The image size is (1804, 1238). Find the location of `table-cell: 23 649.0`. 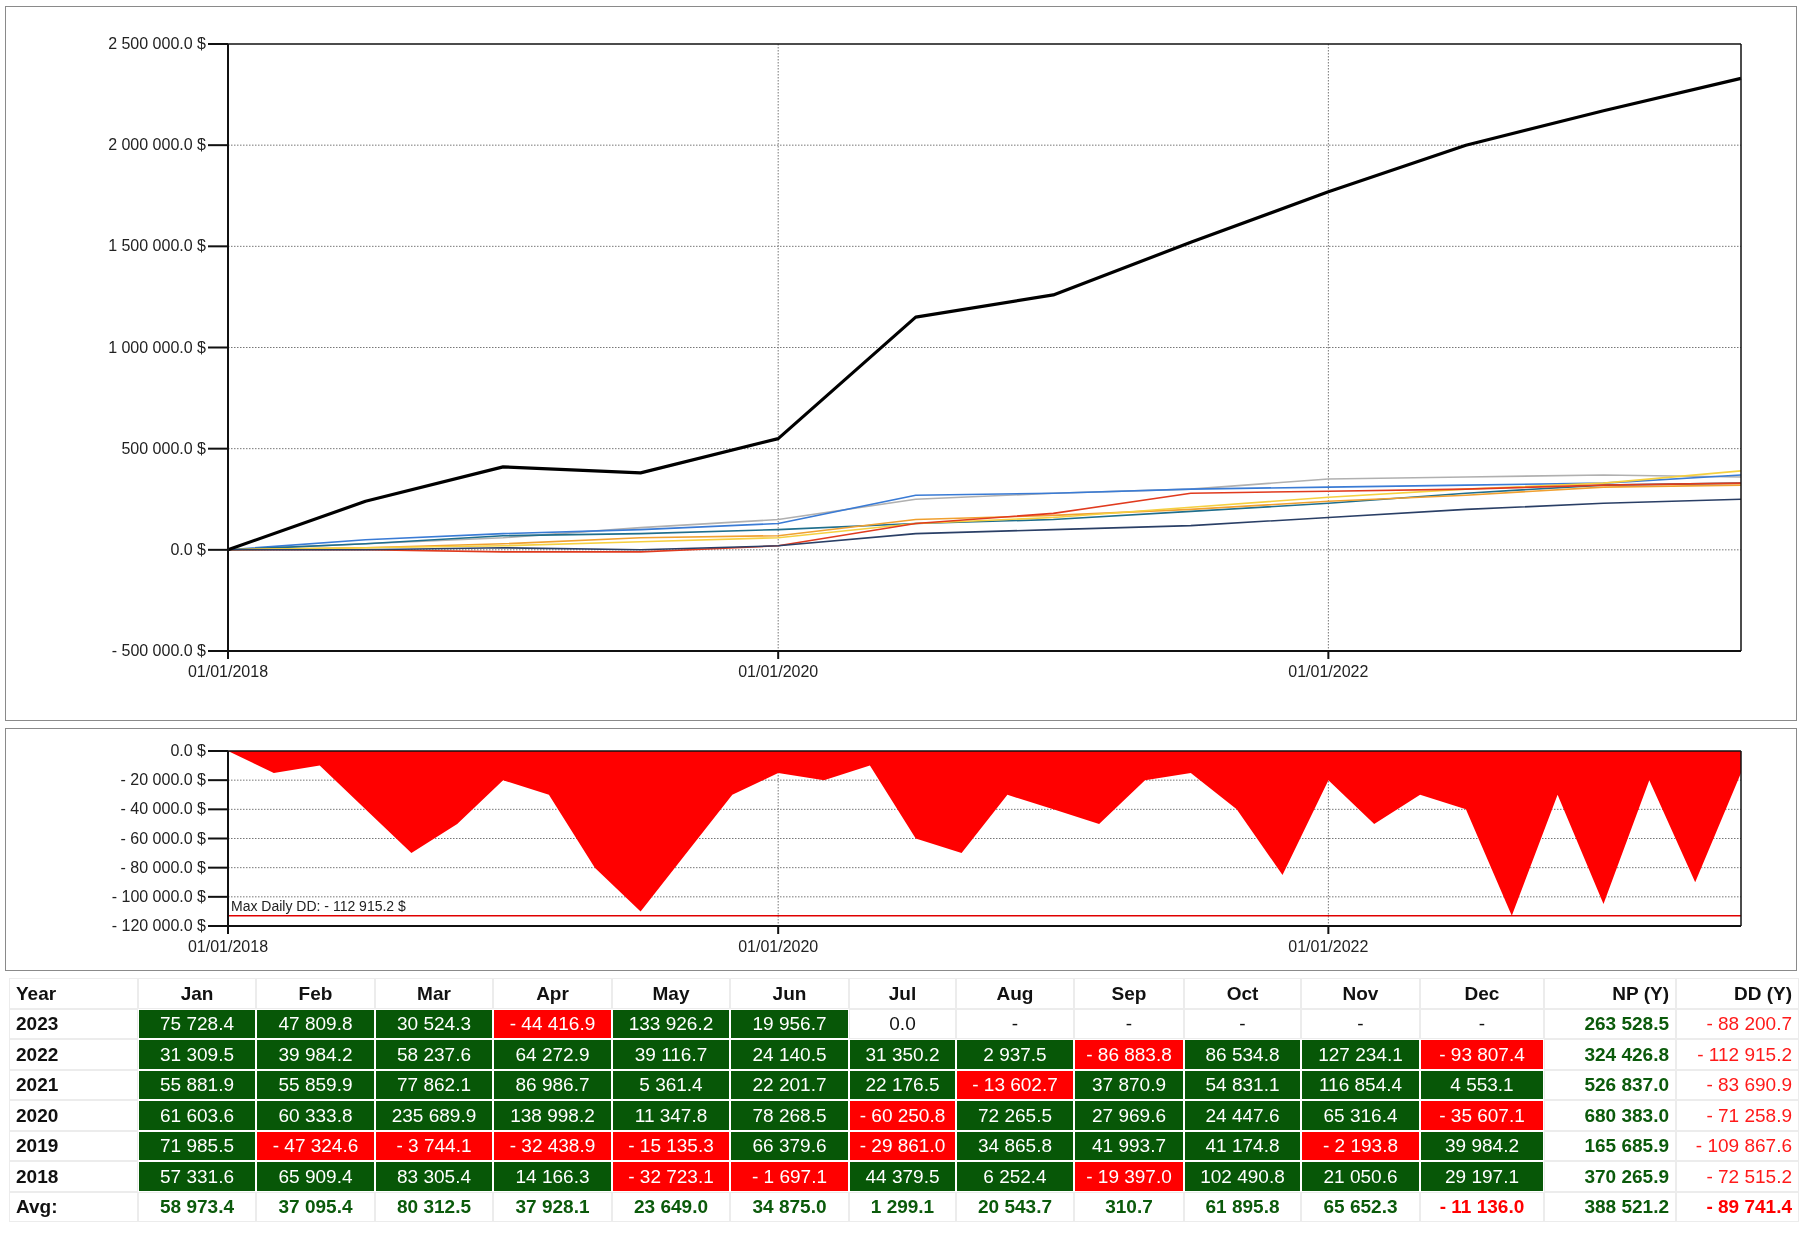

table-cell: 23 649.0 is located at coordinates (671, 1206).